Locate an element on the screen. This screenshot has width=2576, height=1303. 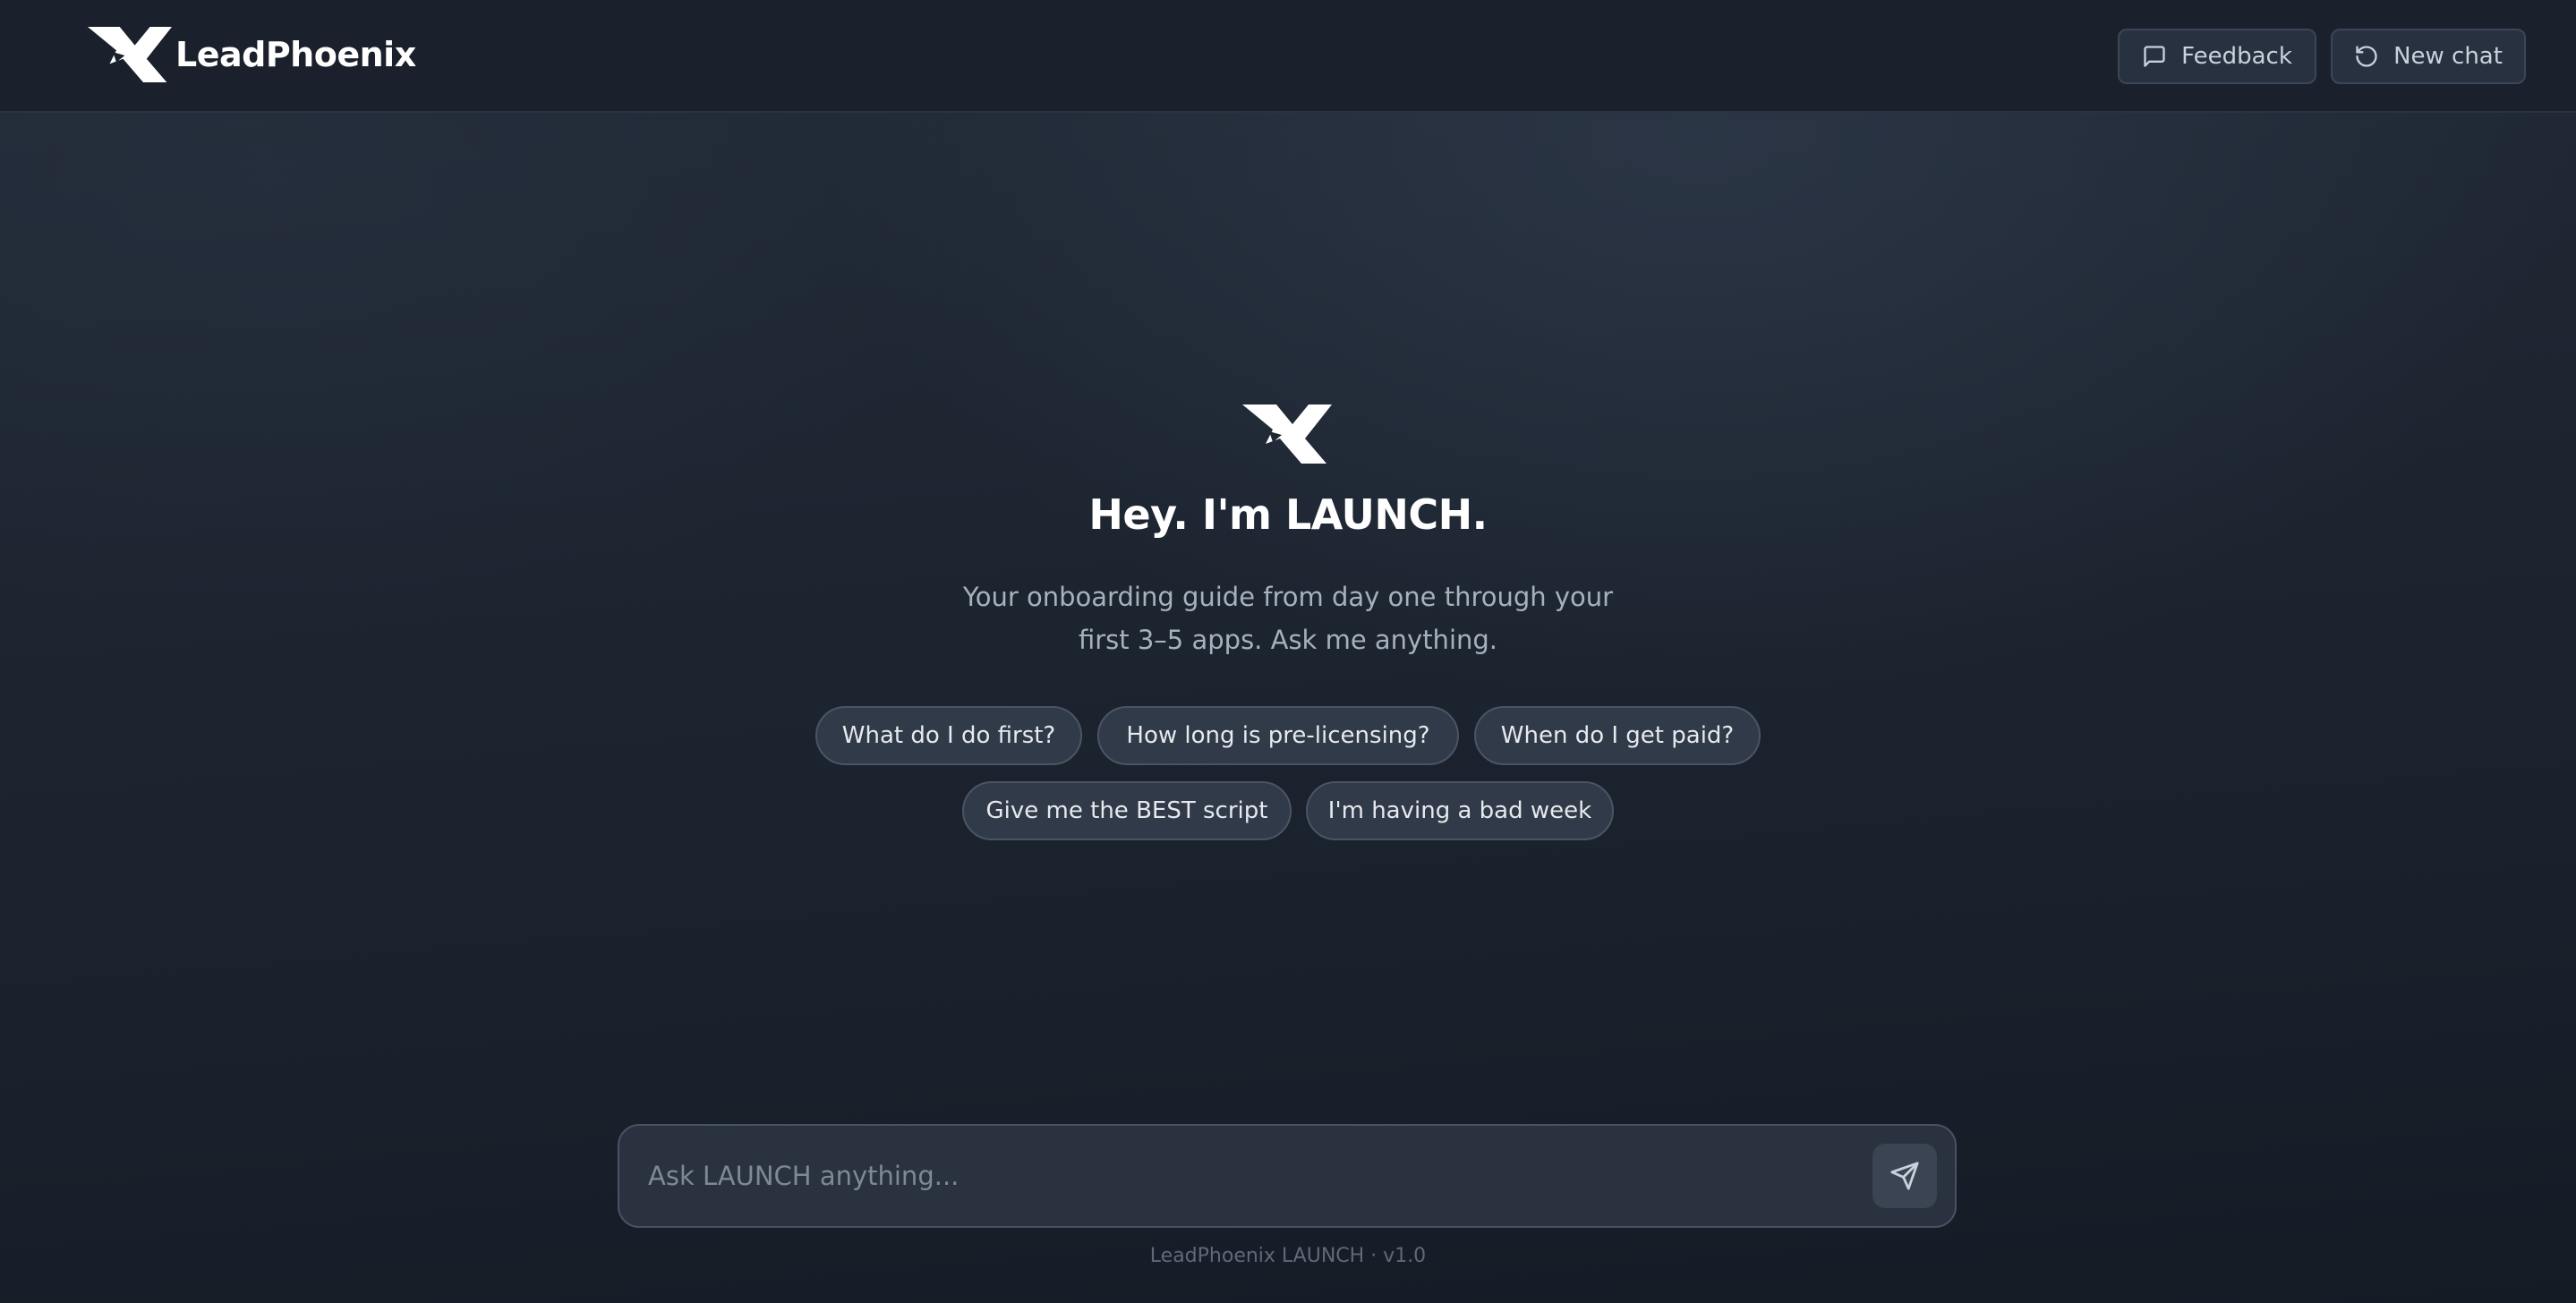
suggestion-chip-when-do-i-get-paid: When do I get paid? is located at coordinates (1617, 735).